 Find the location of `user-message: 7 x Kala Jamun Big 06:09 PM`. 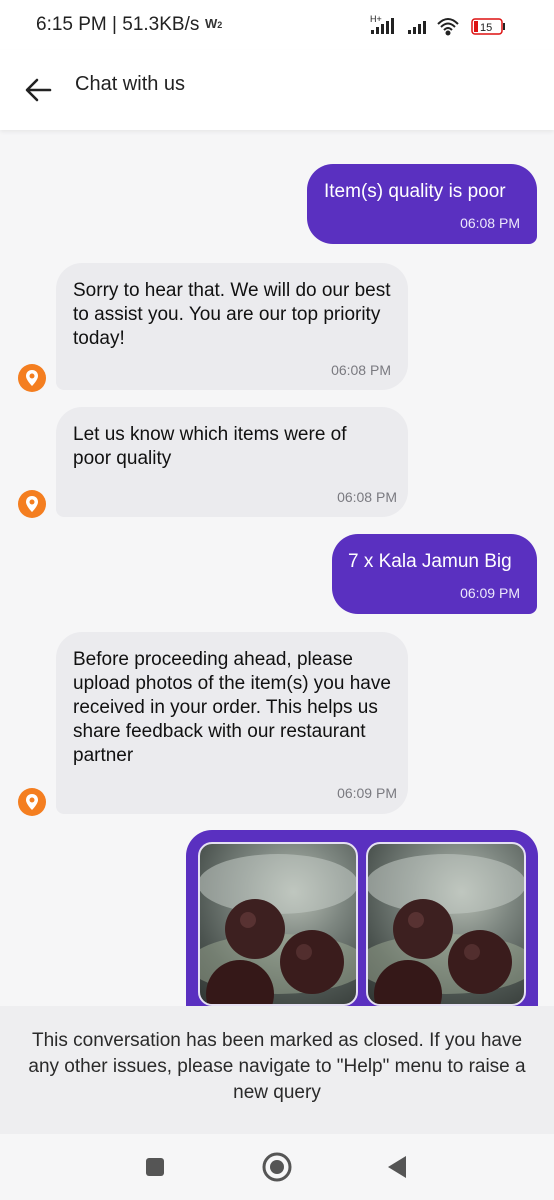

user-message: 7 x Kala Jamun Big 06:09 PM is located at coordinates (434, 574).